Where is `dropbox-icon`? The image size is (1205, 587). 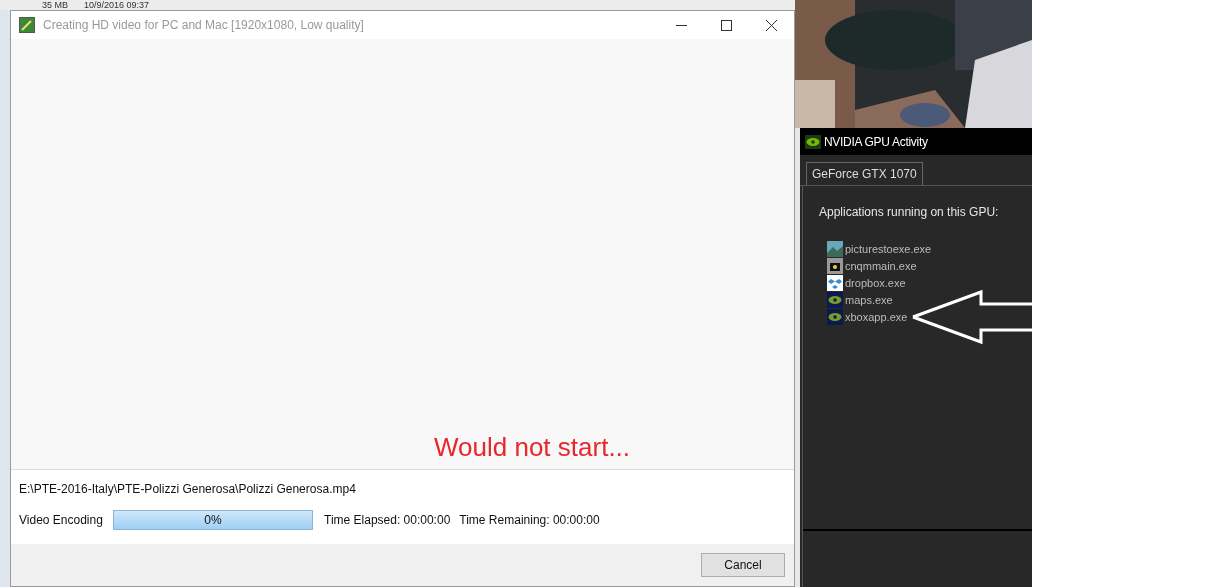 dropbox-icon is located at coordinates (835, 283).